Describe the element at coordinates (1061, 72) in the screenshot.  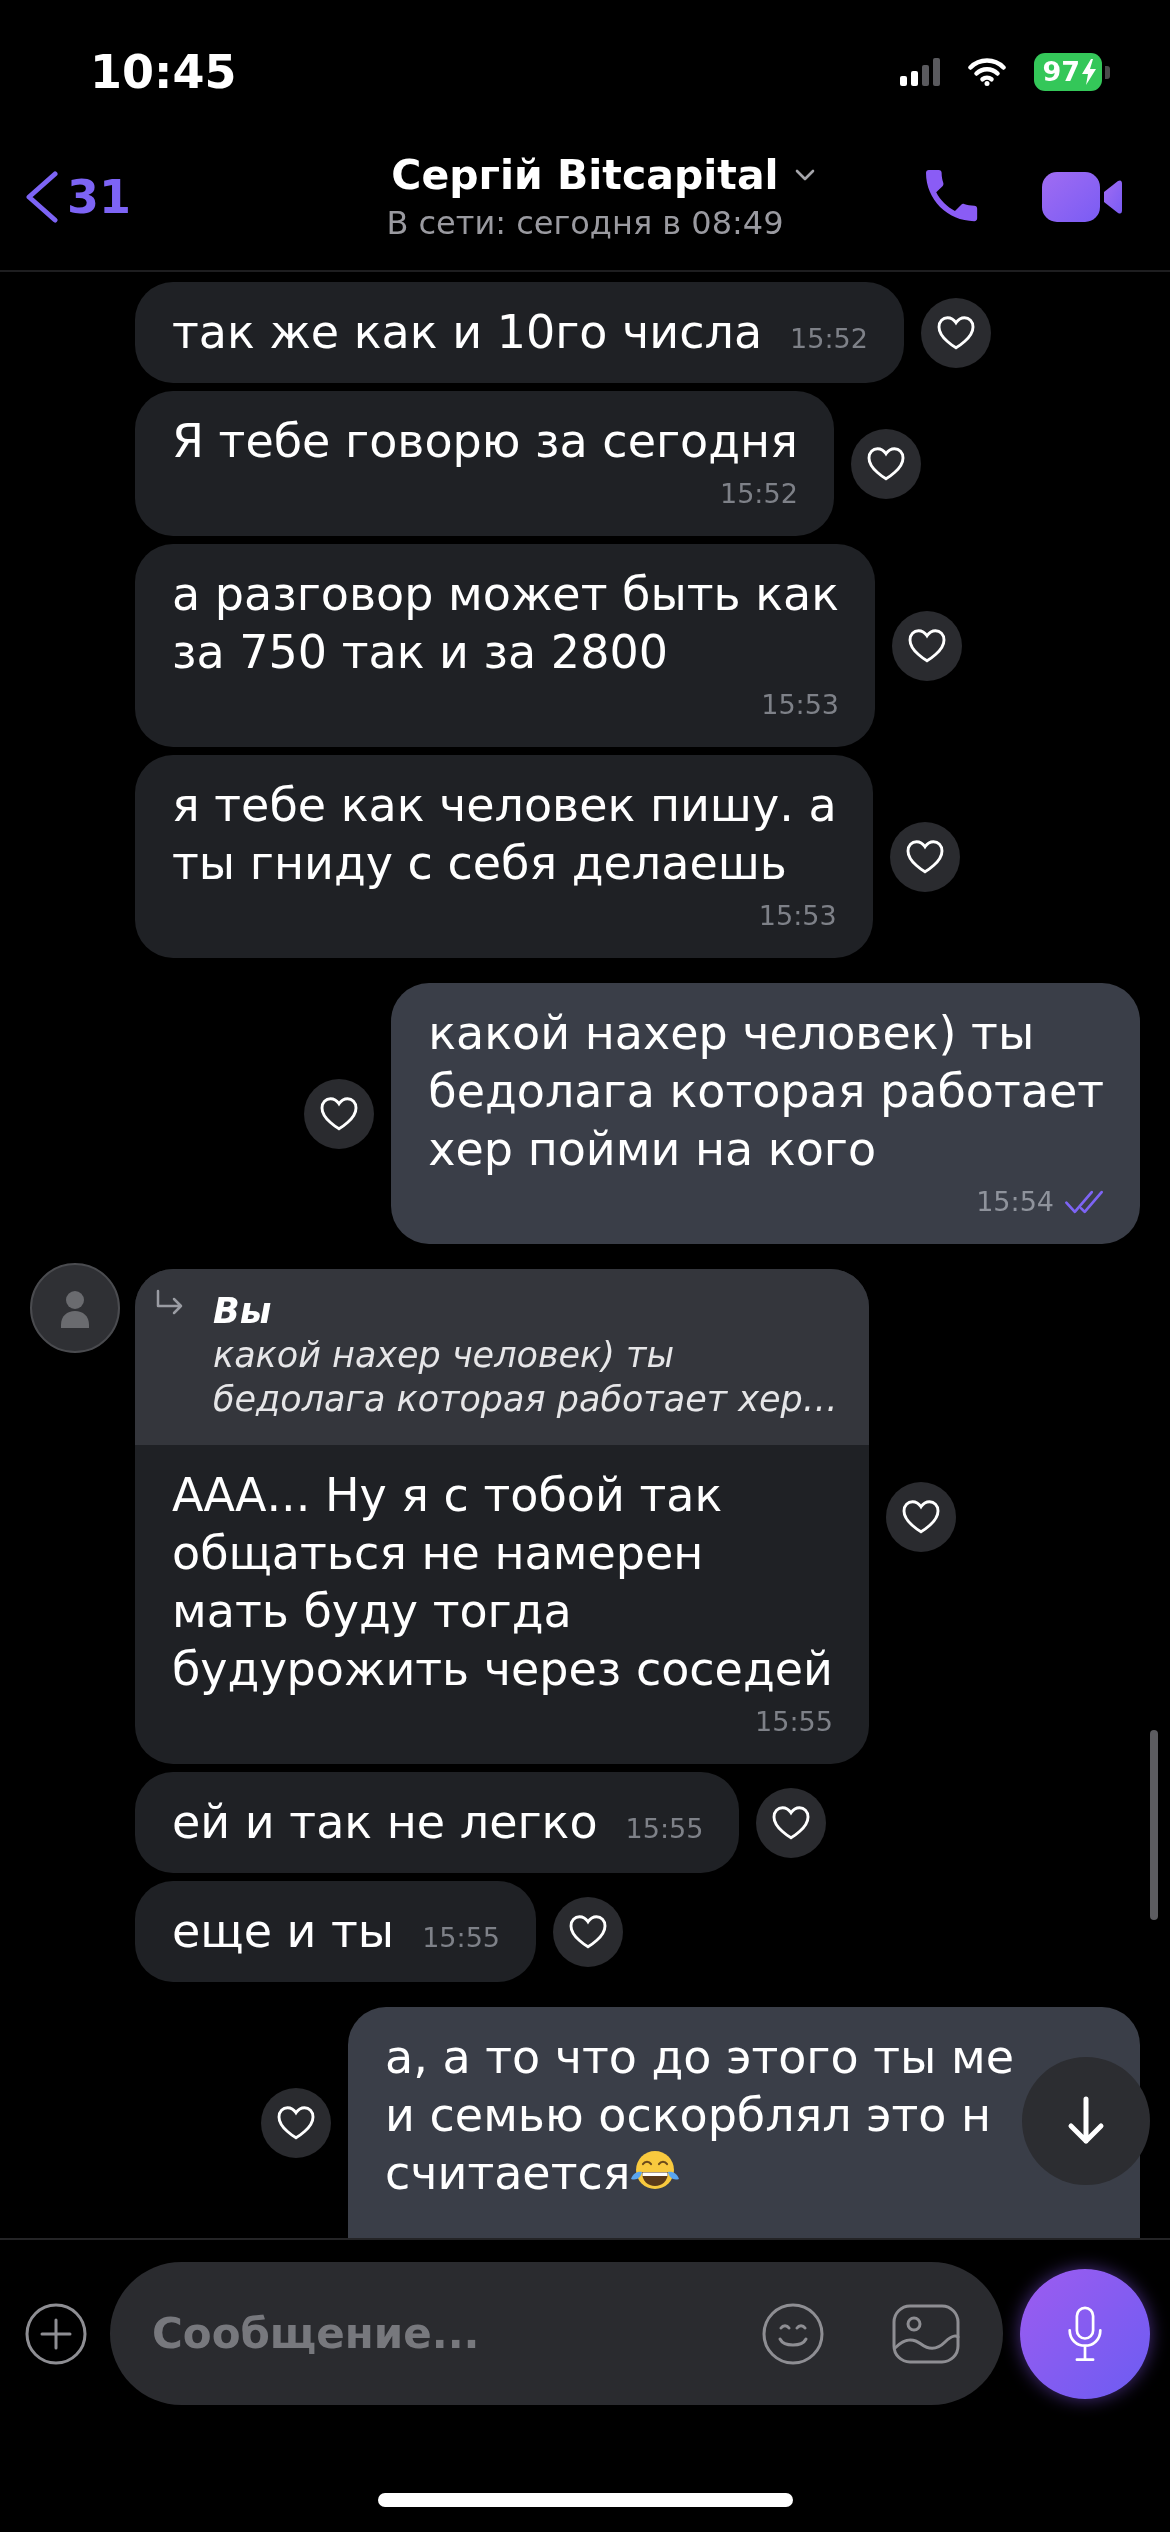
I see `battery-percentage: 97` at that location.